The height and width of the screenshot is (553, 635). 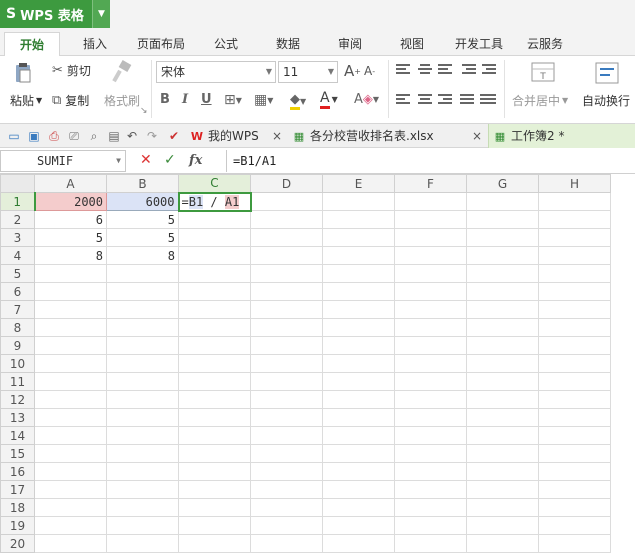 I want to click on cell-b15, so click(x=142, y=453).